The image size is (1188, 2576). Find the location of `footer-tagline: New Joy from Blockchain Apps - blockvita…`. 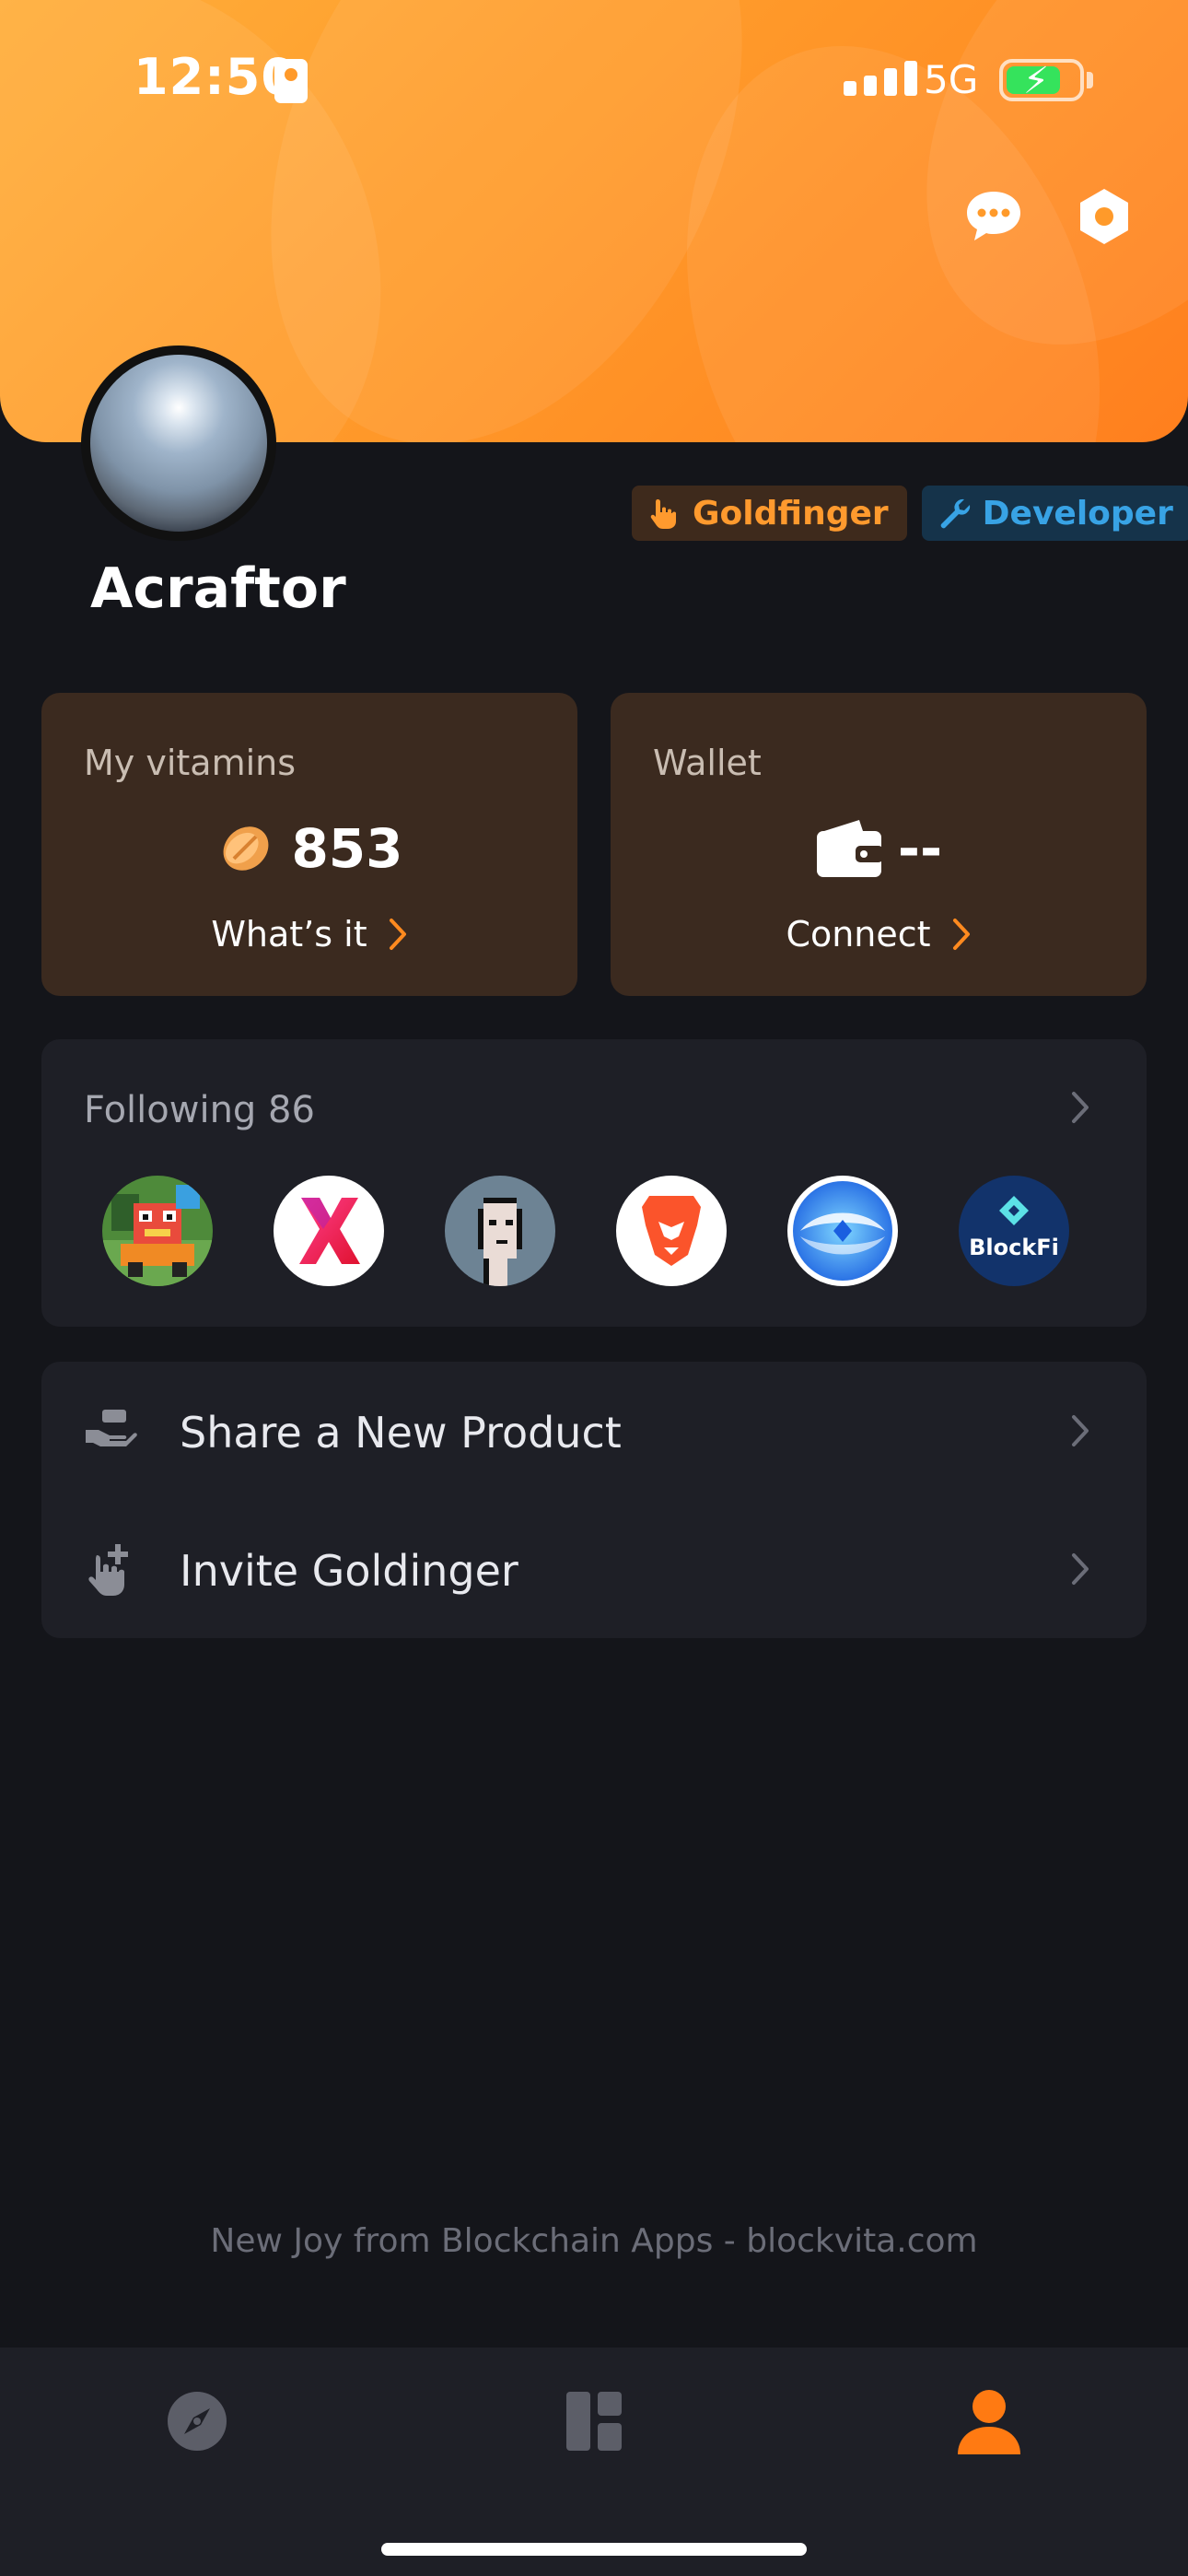

footer-tagline: New Joy from Blockchain Apps - blockvita… is located at coordinates (594, 2241).